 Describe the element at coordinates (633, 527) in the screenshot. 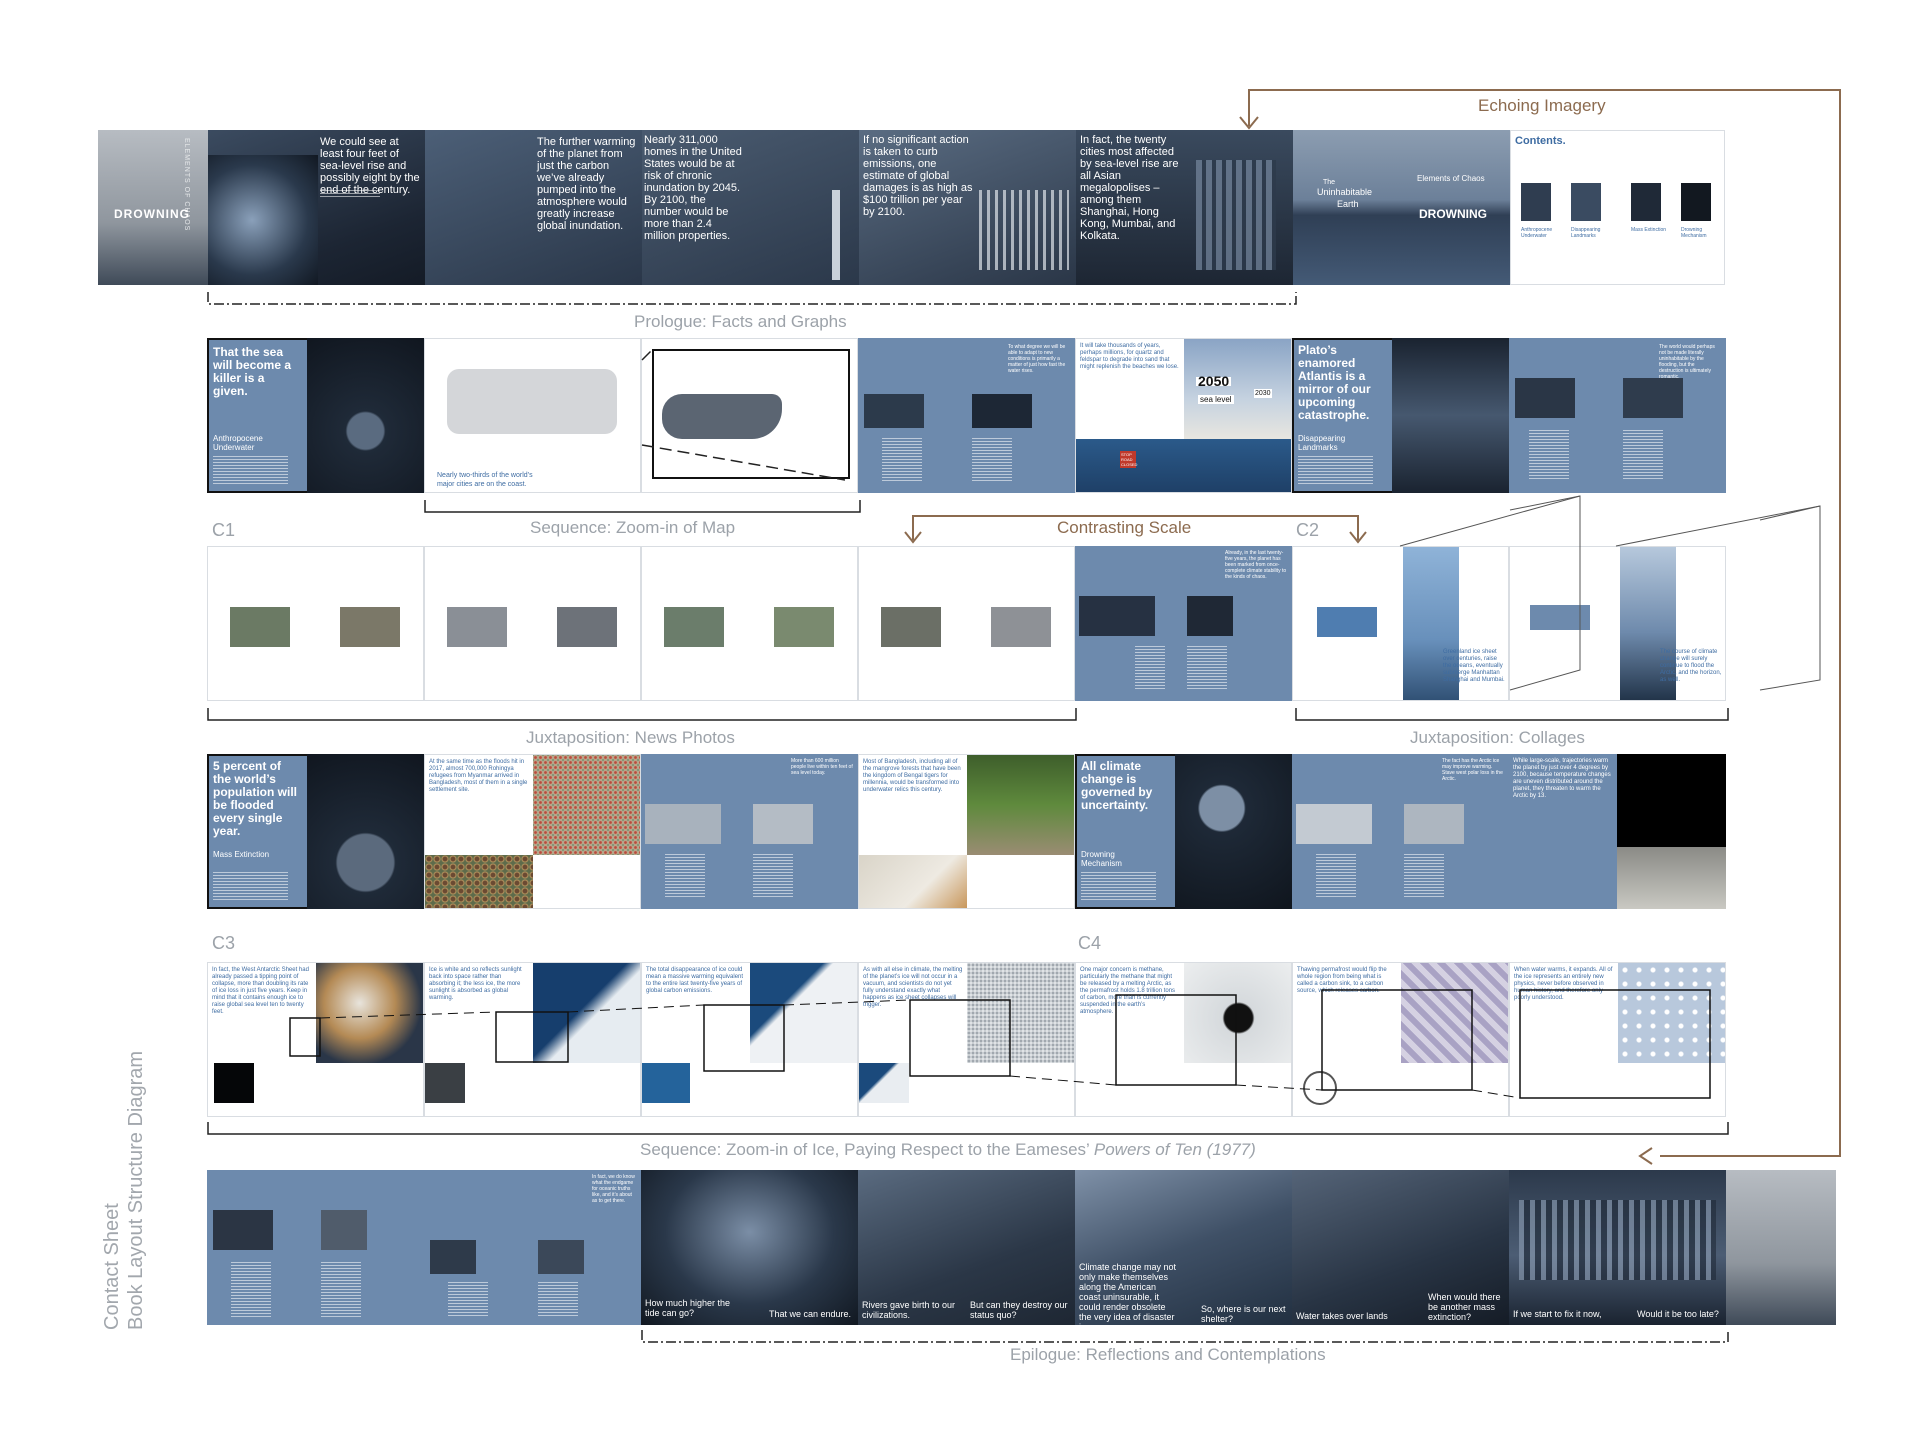

I see `sequence-map-label: Sequence: Zoom-in of Map` at that location.